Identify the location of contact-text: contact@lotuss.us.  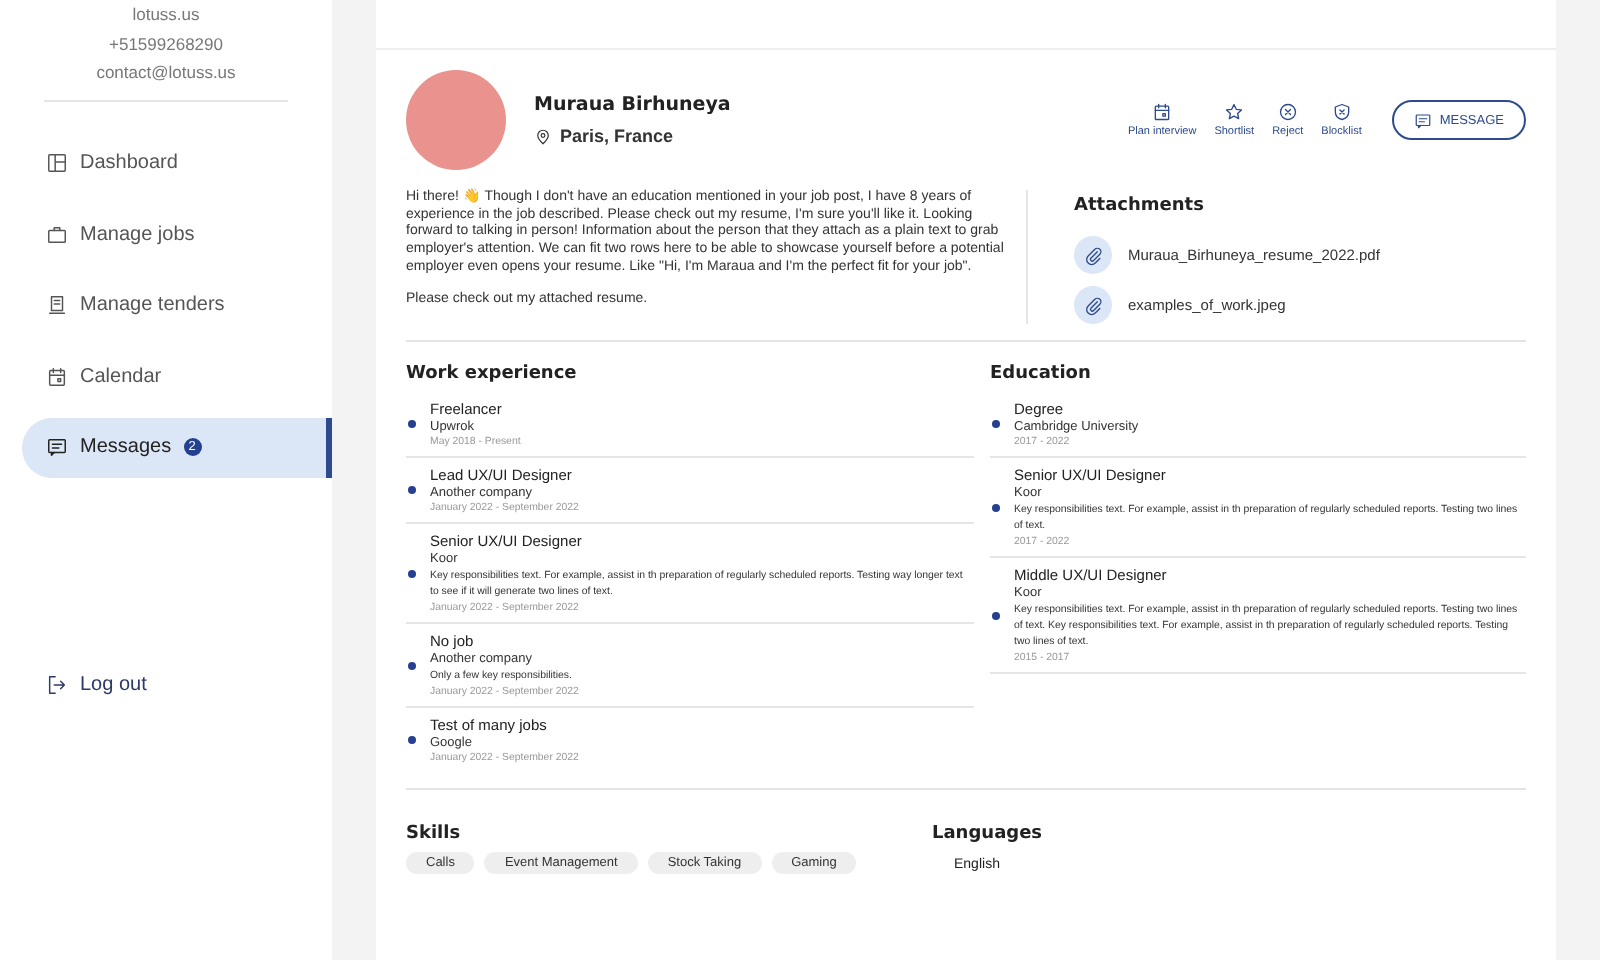
(166, 73).